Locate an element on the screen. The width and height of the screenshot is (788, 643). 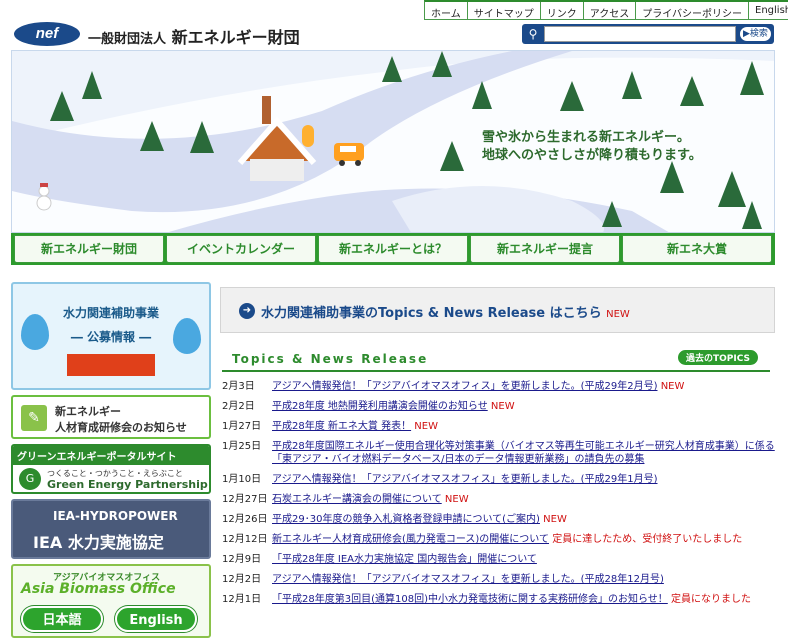
past-topics-button: 過去のTOPICS is located at coordinates (718, 357).